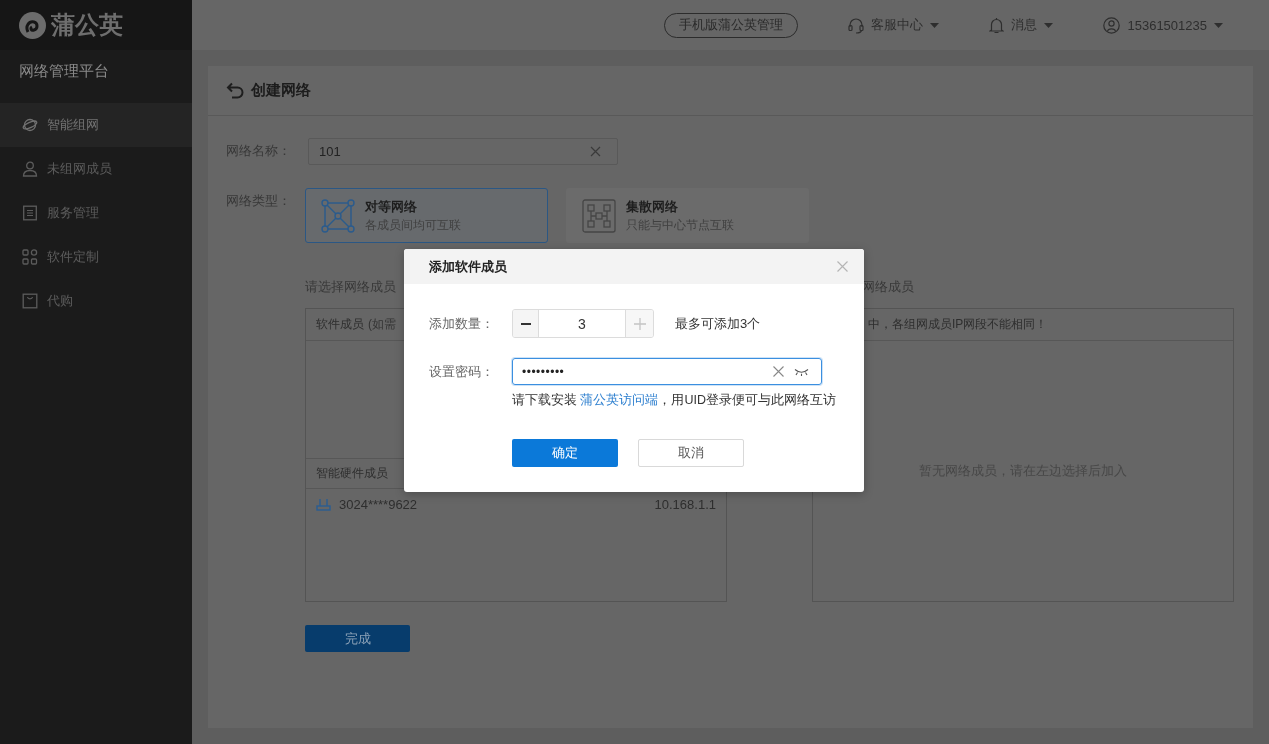  What do you see at coordinates (639, 323) in the screenshot?
I see `plus-icon` at bounding box center [639, 323].